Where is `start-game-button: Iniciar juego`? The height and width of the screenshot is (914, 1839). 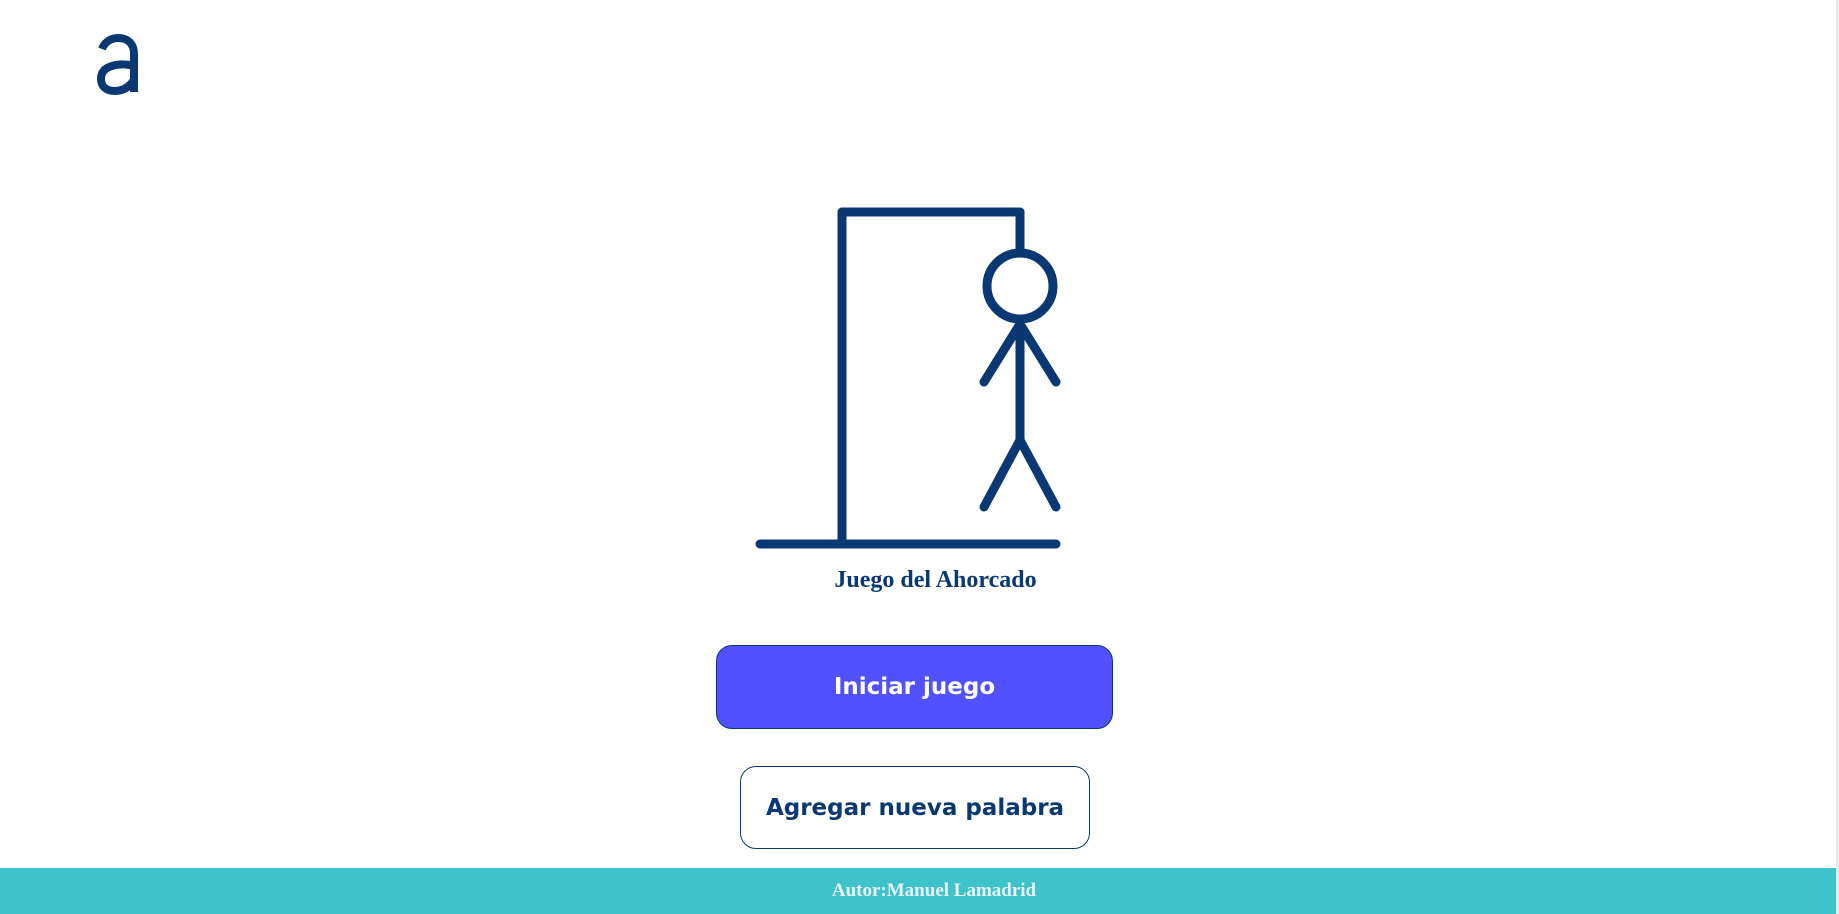
start-game-button: Iniciar juego is located at coordinates (914, 687).